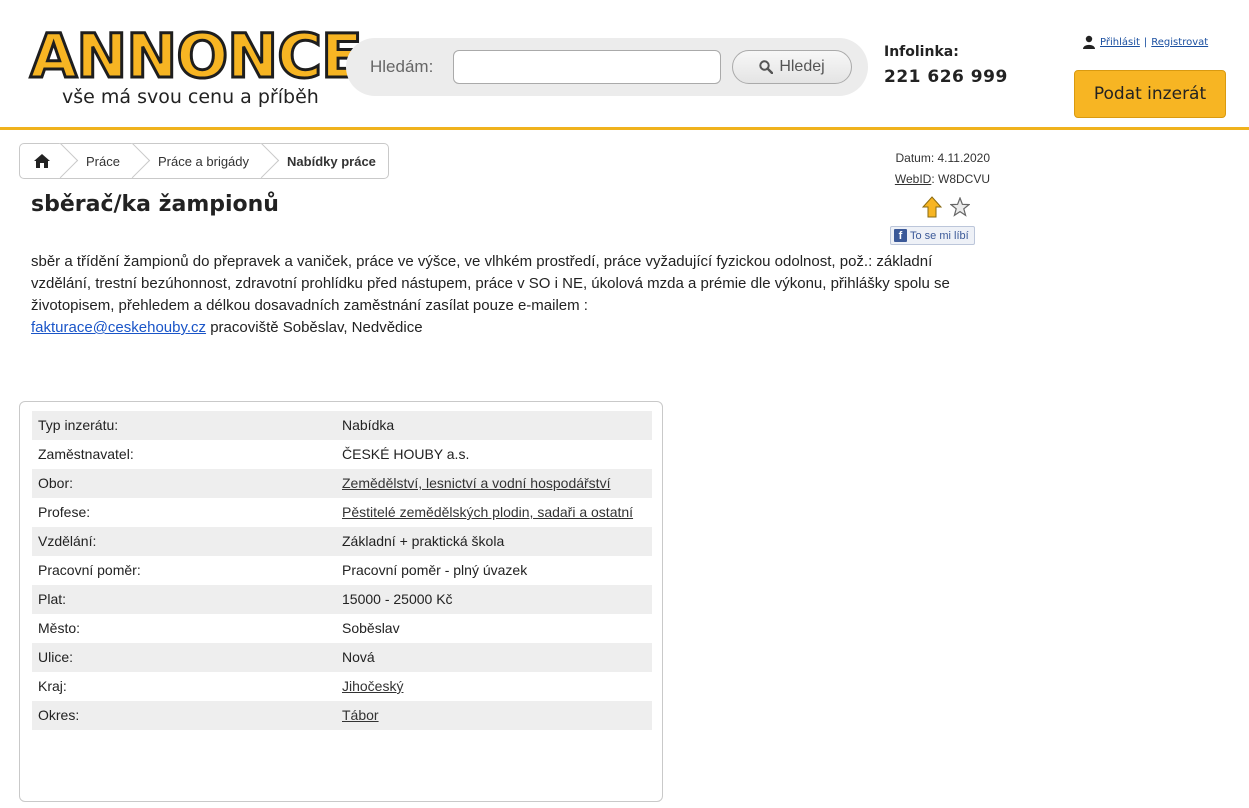 The width and height of the screenshot is (1249, 808). What do you see at coordinates (368, 425) in the screenshot?
I see `detail-value: Nabídka` at bounding box center [368, 425].